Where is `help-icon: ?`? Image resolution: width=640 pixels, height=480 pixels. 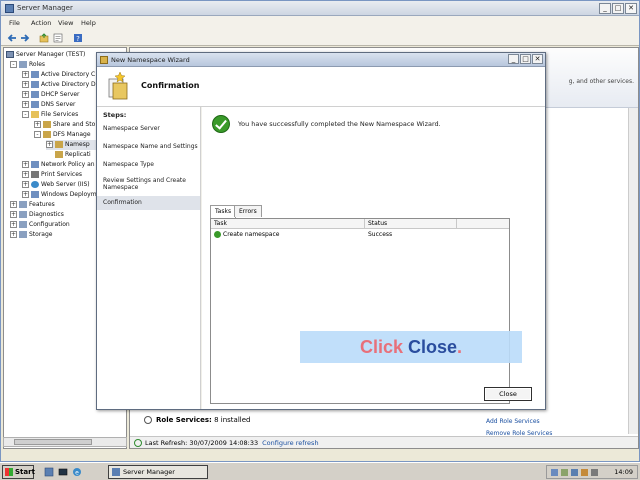 help-icon: ? is located at coordinates (78, 38).